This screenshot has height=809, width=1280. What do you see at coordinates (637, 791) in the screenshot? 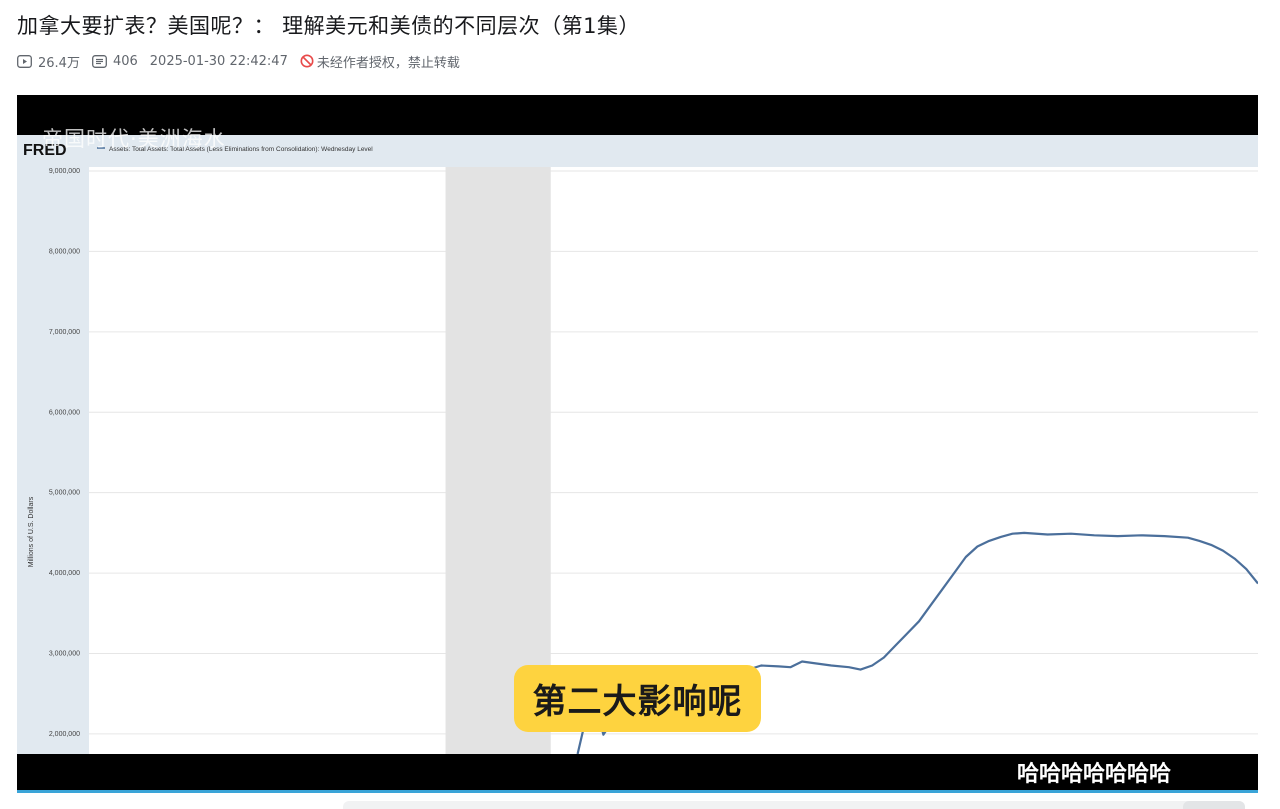
I see `video-progress-bar` at bounding box center [637, 791].